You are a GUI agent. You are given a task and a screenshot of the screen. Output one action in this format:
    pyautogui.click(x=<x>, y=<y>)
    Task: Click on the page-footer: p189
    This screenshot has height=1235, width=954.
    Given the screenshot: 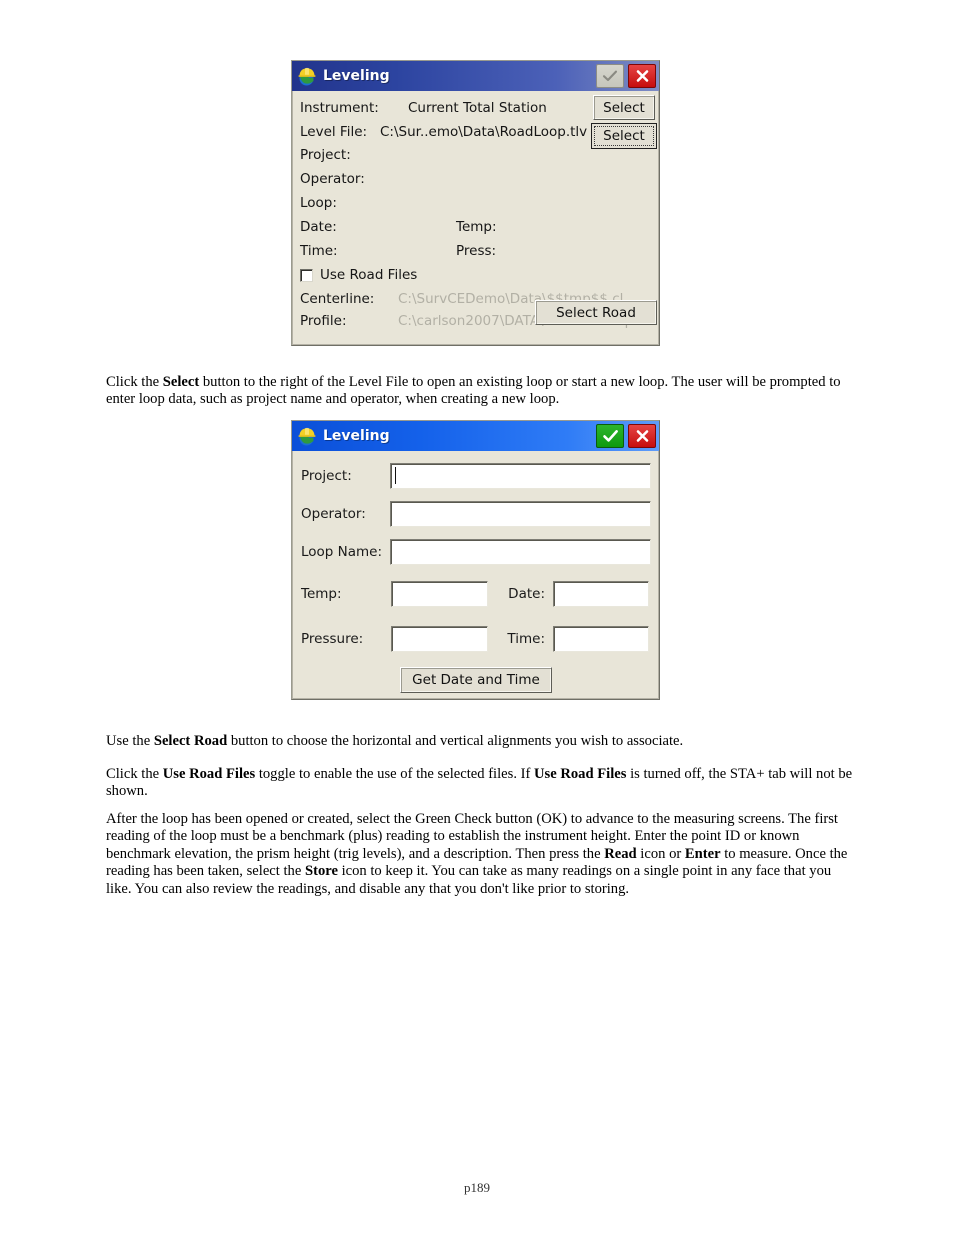 What is the action you would take?
    pyautogui.click(x=477, y=1187)
    